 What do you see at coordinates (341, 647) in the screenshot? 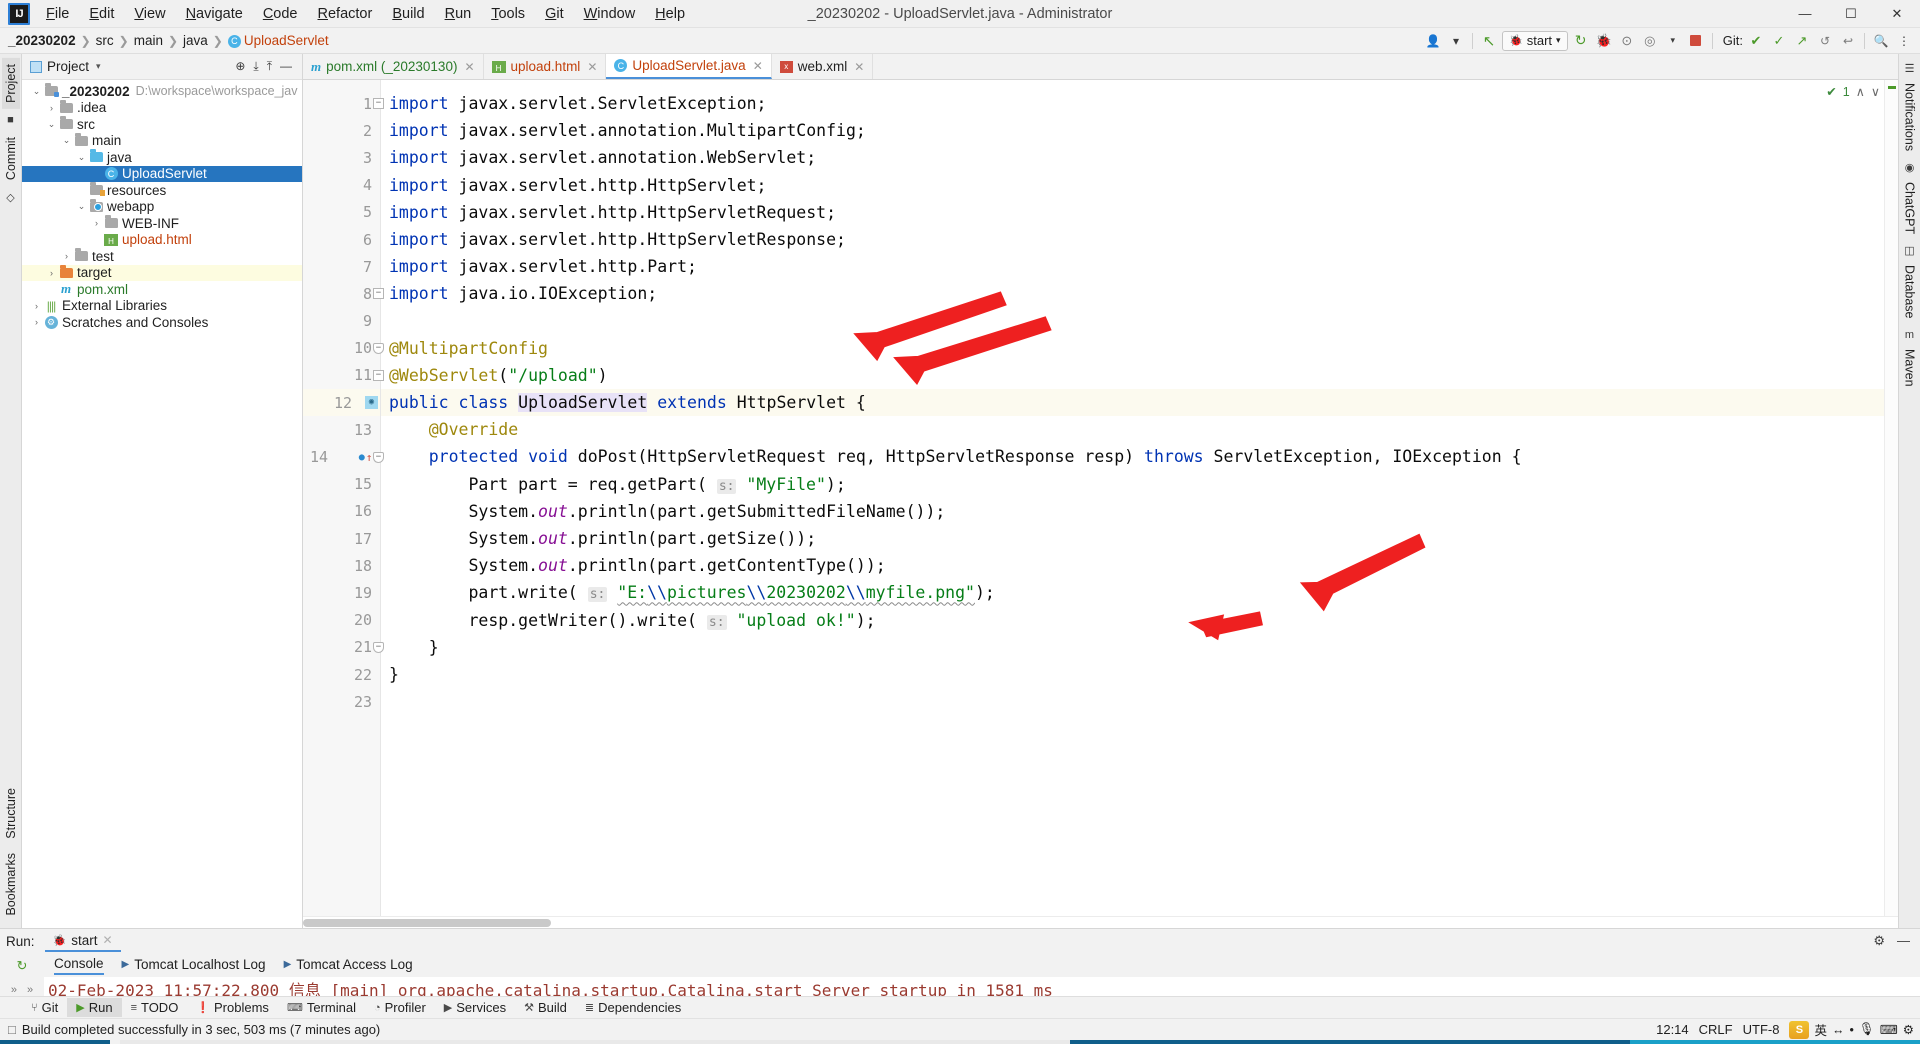
I see `gutter-line-21: 21` at bounding box center [341, 647].